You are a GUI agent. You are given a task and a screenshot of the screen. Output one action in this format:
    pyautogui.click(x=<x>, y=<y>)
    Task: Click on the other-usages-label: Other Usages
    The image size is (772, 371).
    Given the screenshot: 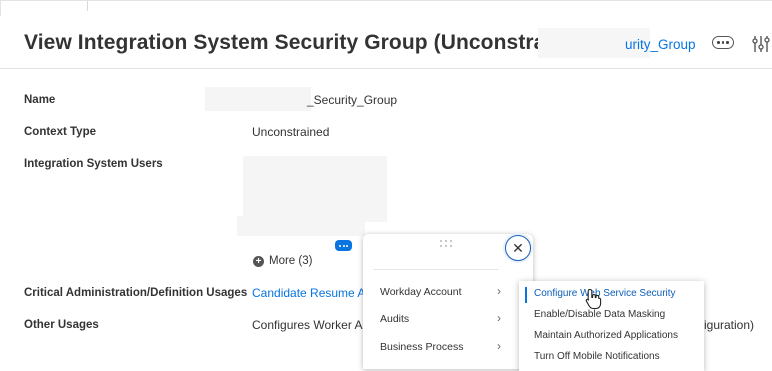 What is the action you would take?
    pyautogui.click(x=61, y=325)
    